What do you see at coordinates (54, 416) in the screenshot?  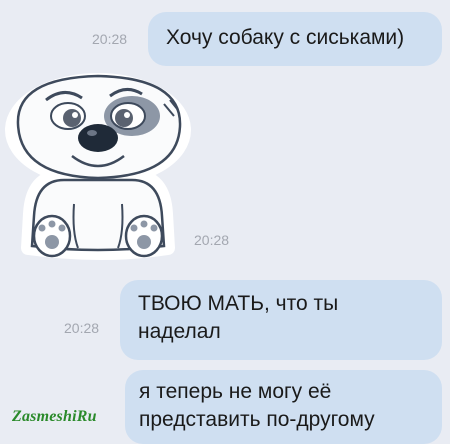 I see `watermark: ZasmeshiRu` at bounding box center [54, 416].